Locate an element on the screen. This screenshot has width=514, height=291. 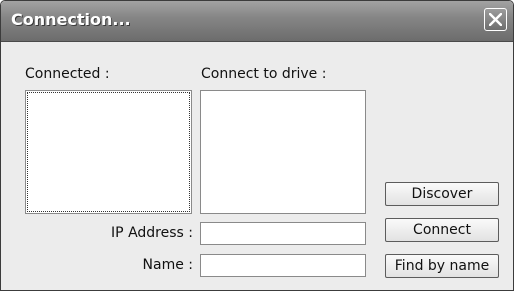
ip-address-field is located at coordinates (283, 233).